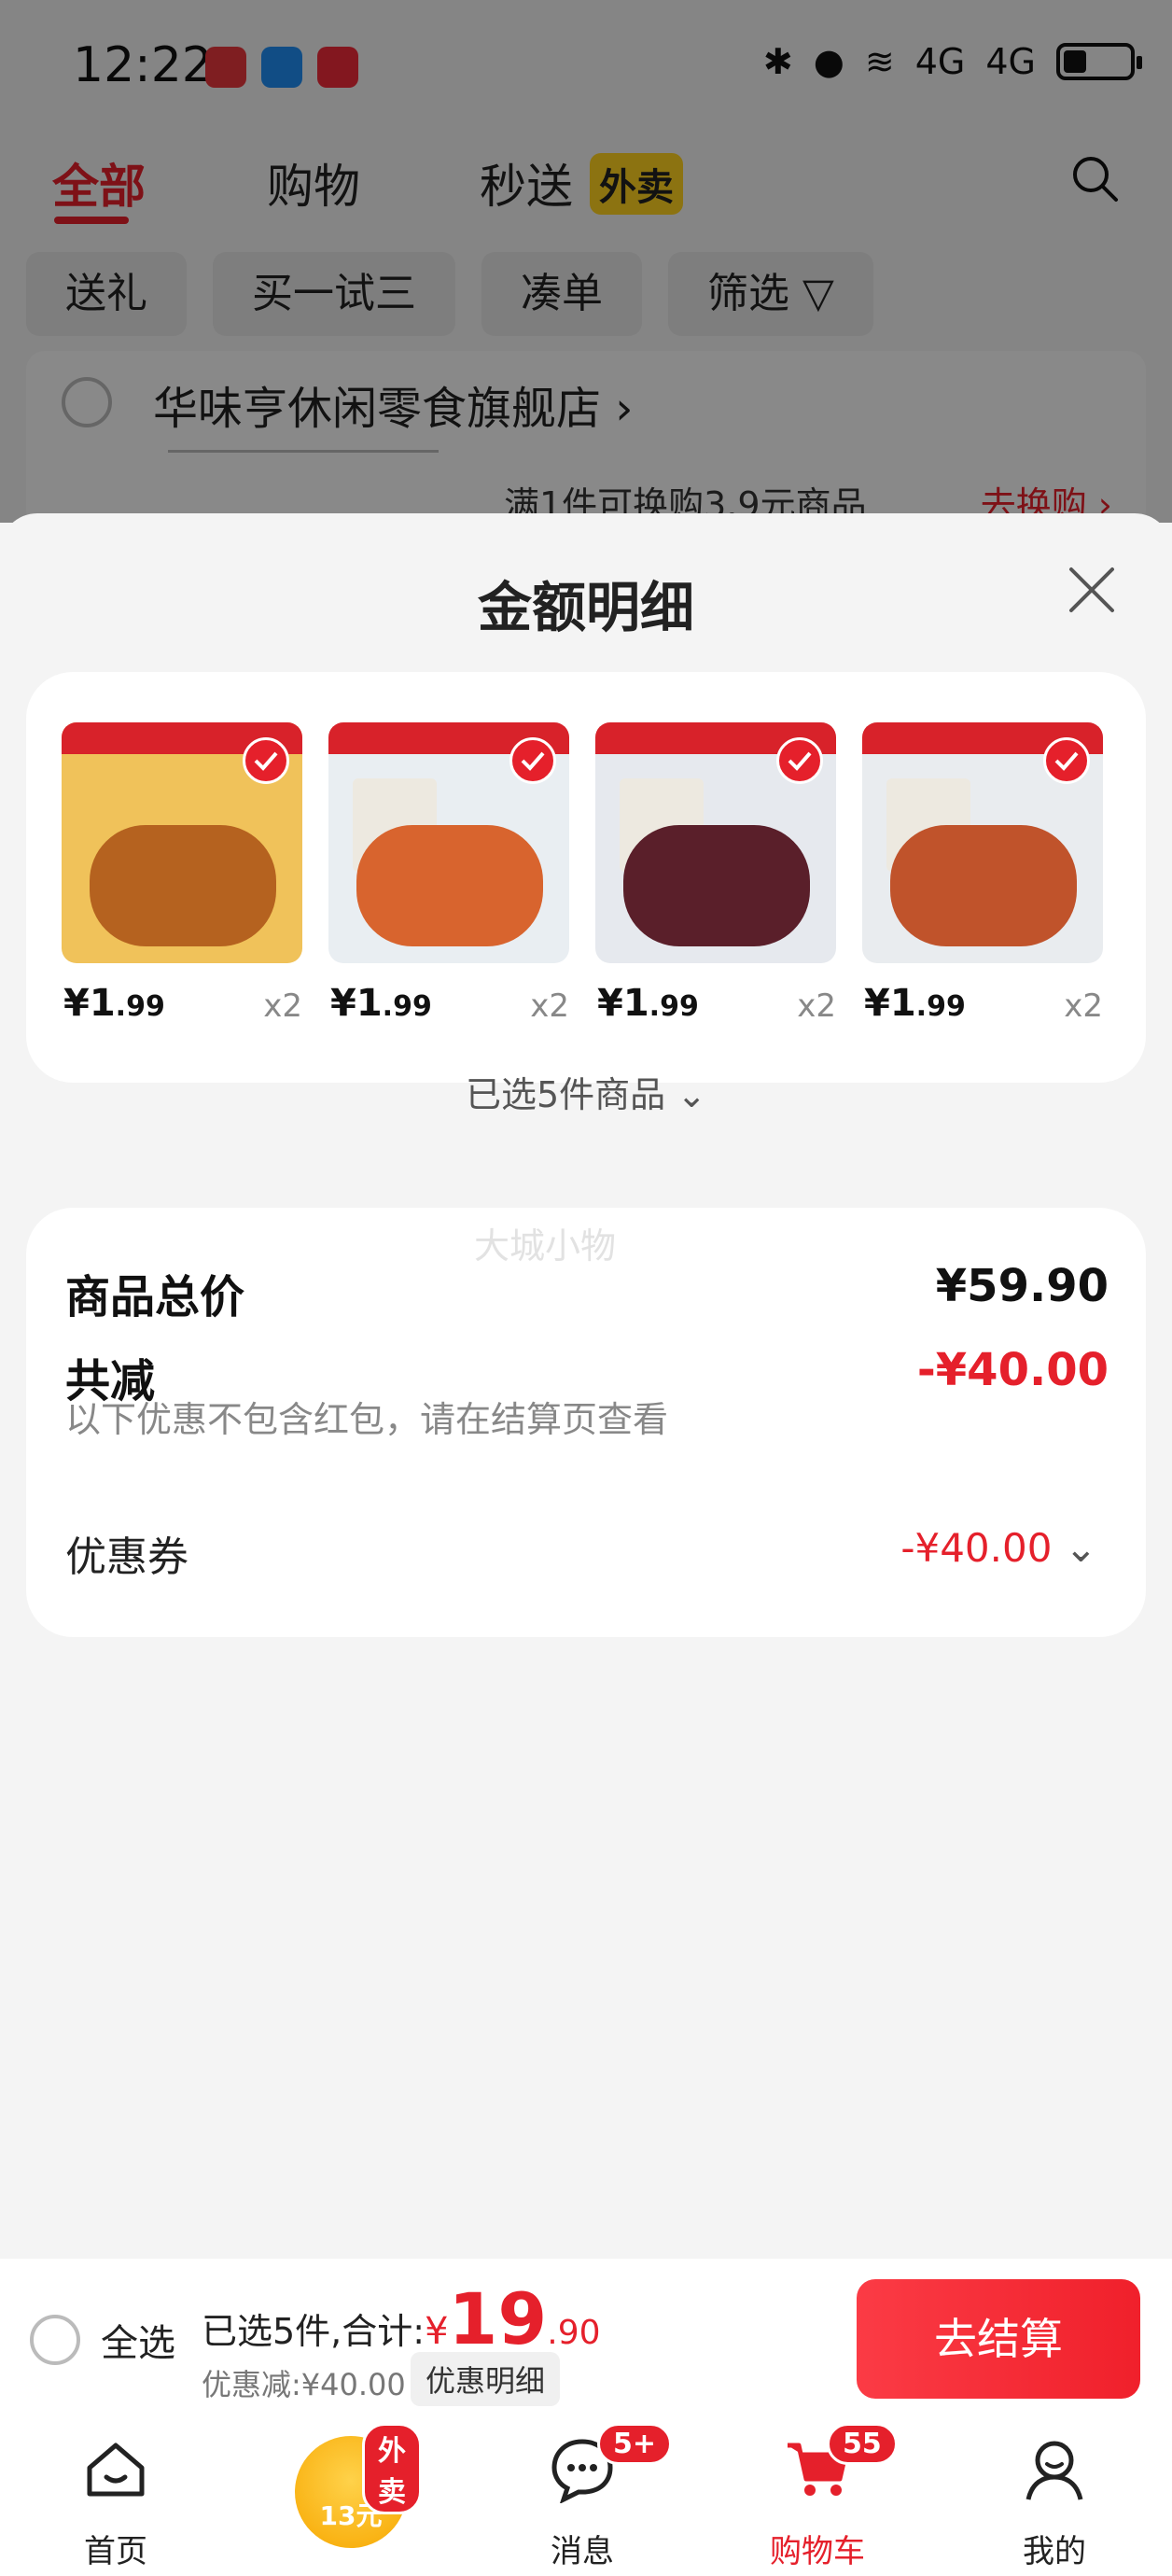 The image size is (1172, 2576). I want to click on total-yen: ¥, so click(437, 2331).